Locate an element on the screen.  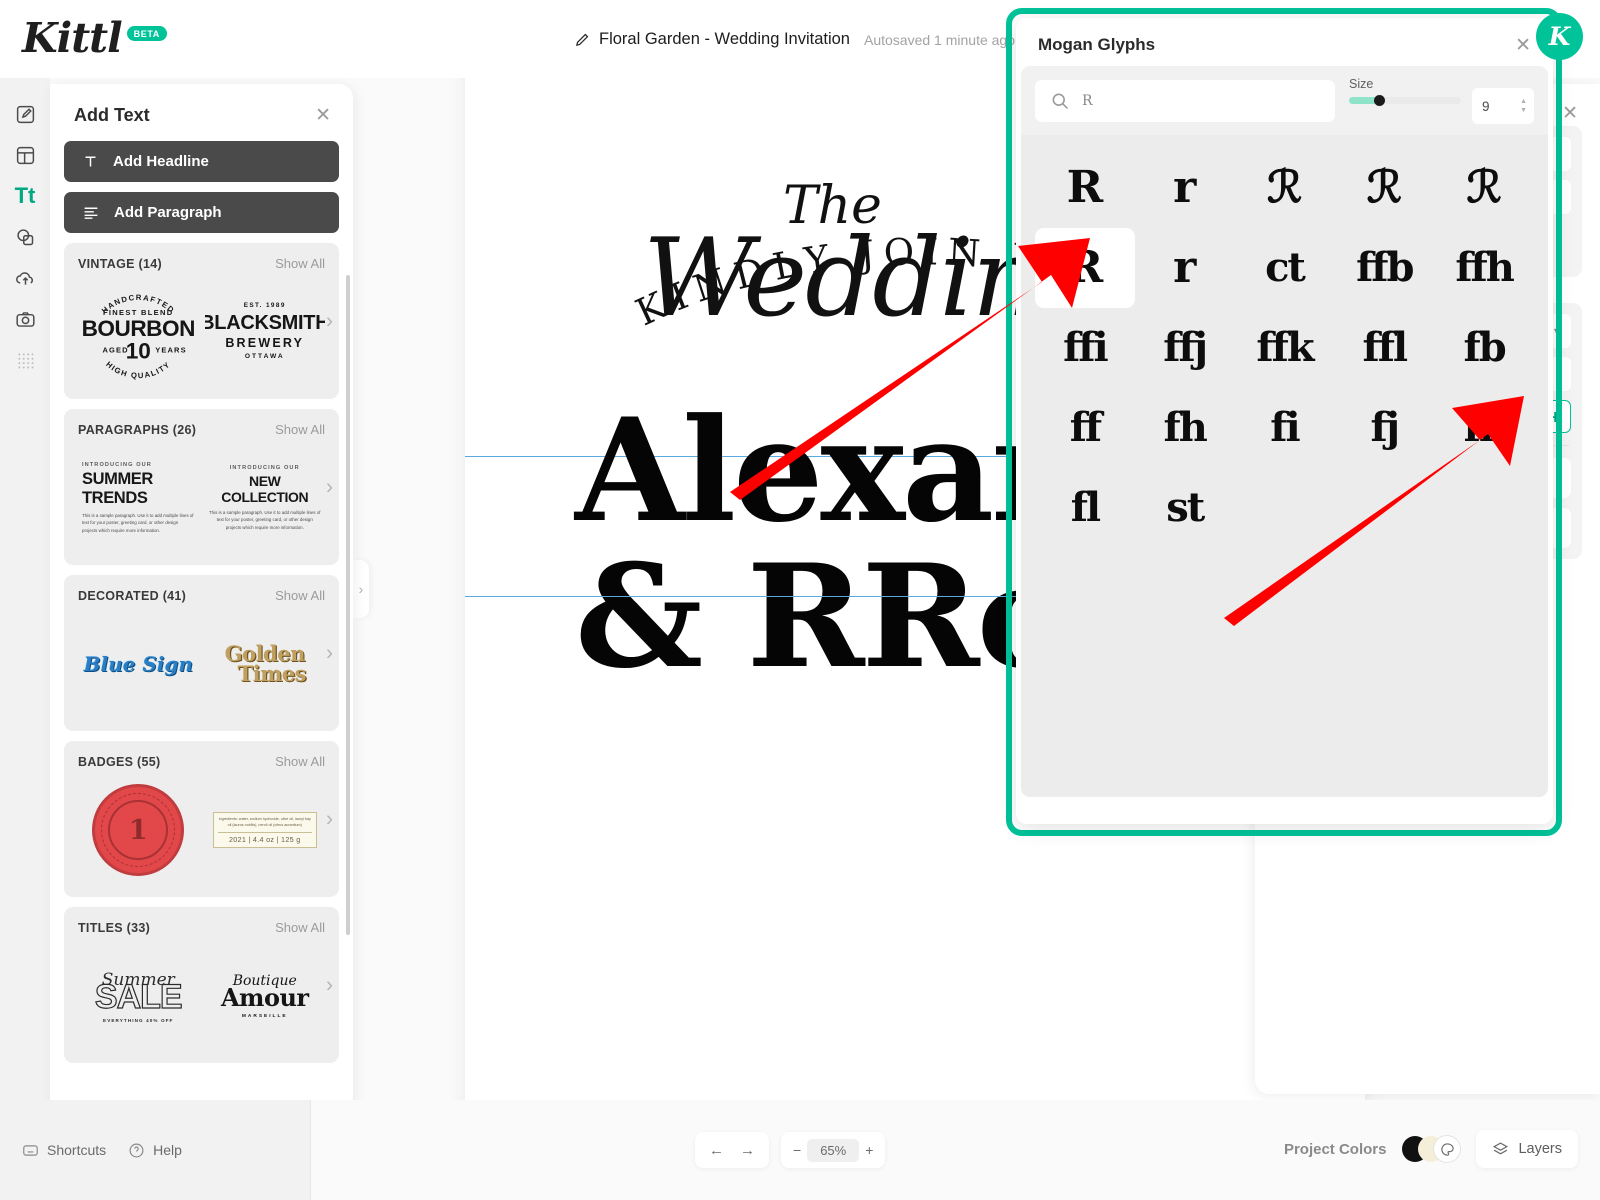
size-slider-knob is located at coordinates (1380, 100).